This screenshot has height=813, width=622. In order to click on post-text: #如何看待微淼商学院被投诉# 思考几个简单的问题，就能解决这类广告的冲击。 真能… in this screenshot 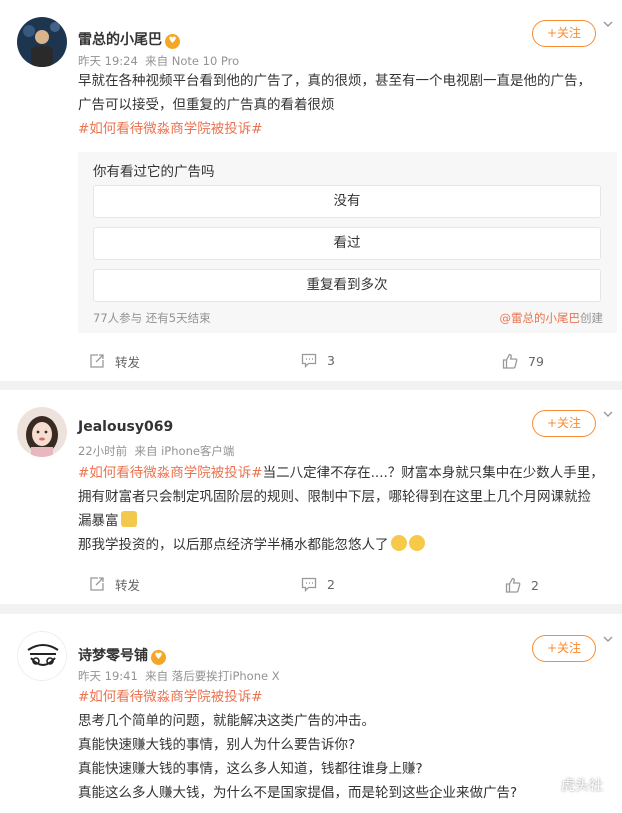, I will do `click(348, 745)`.